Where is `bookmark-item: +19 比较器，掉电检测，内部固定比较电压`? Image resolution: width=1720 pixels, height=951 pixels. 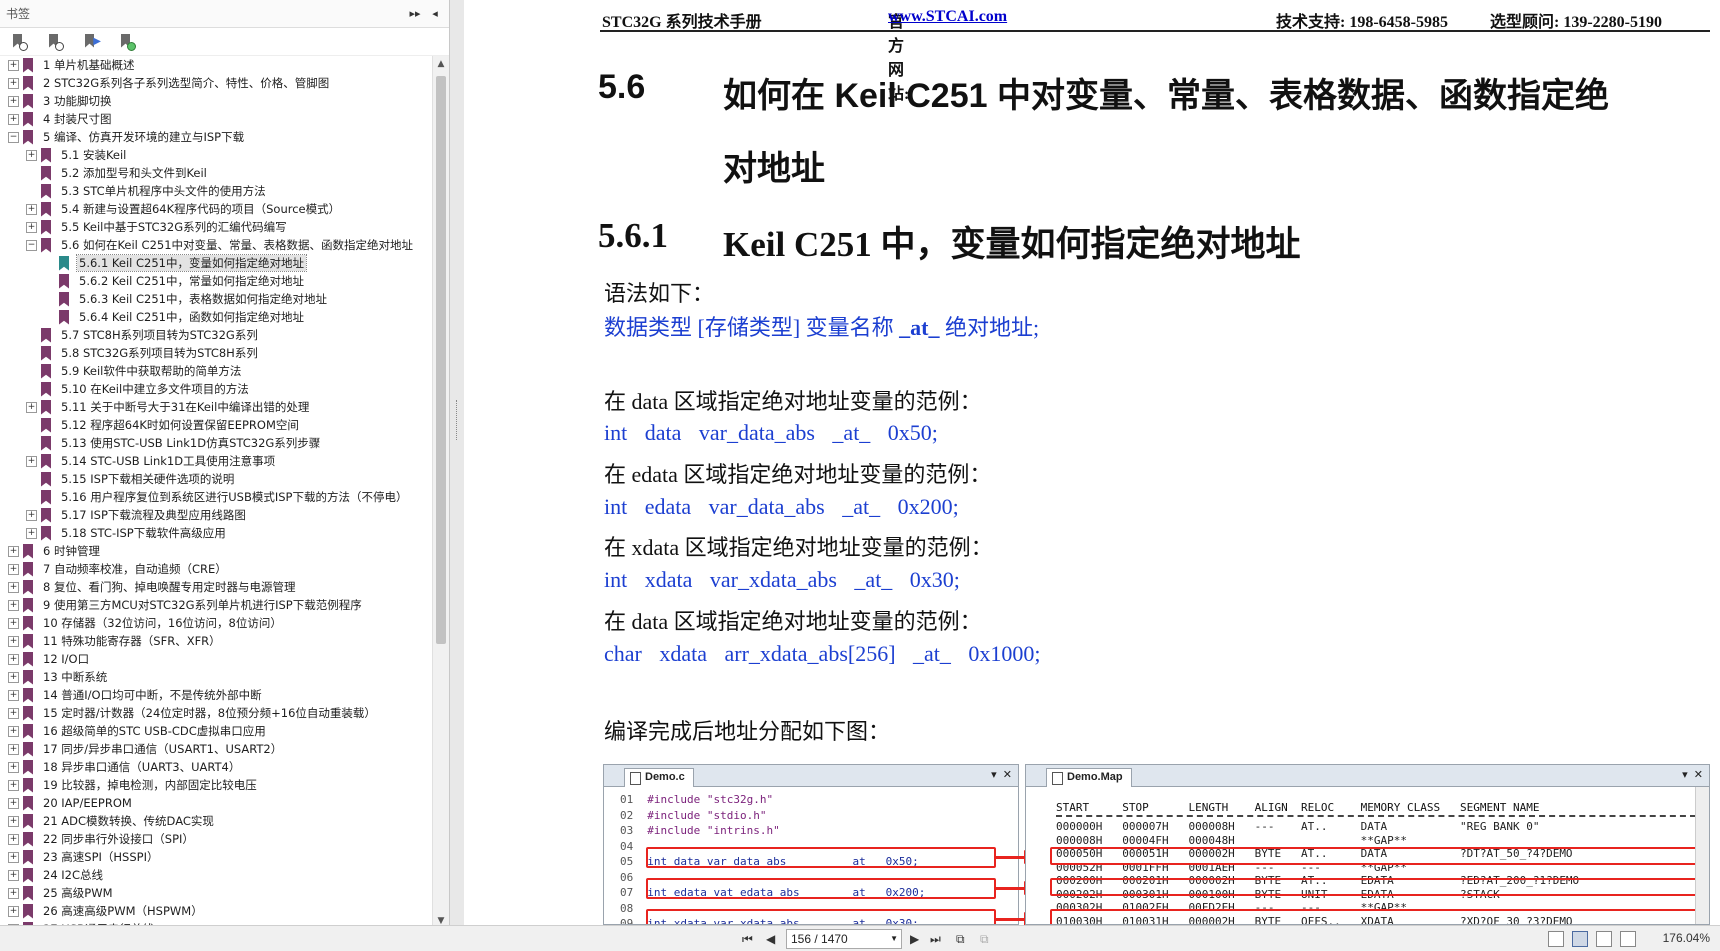 bookmark-item: +19 比较器，掉电检测，内部固定比较电压 is located at coordinates (216, 785).